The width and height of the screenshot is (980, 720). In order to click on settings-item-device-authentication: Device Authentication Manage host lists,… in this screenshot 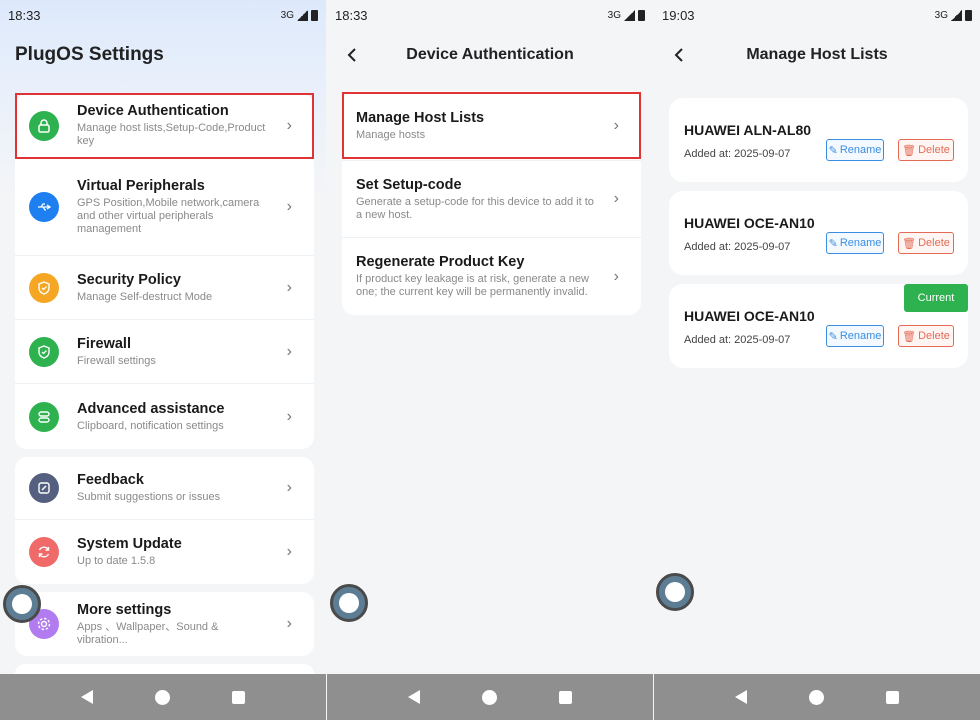, I will do `click(164, 126)`.